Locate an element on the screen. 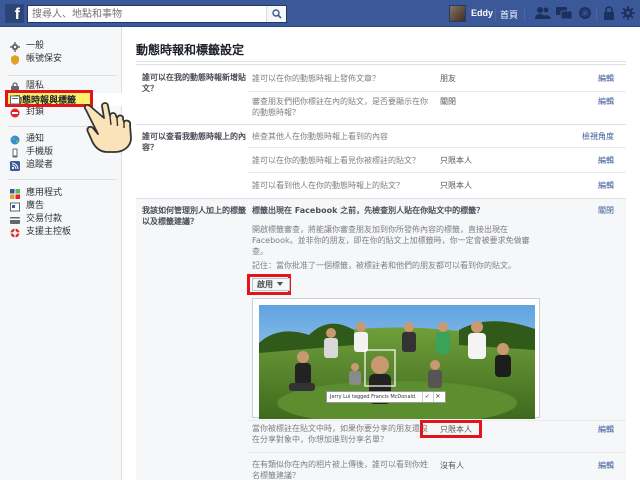  apps-icon is located at coordinates (15, 194).